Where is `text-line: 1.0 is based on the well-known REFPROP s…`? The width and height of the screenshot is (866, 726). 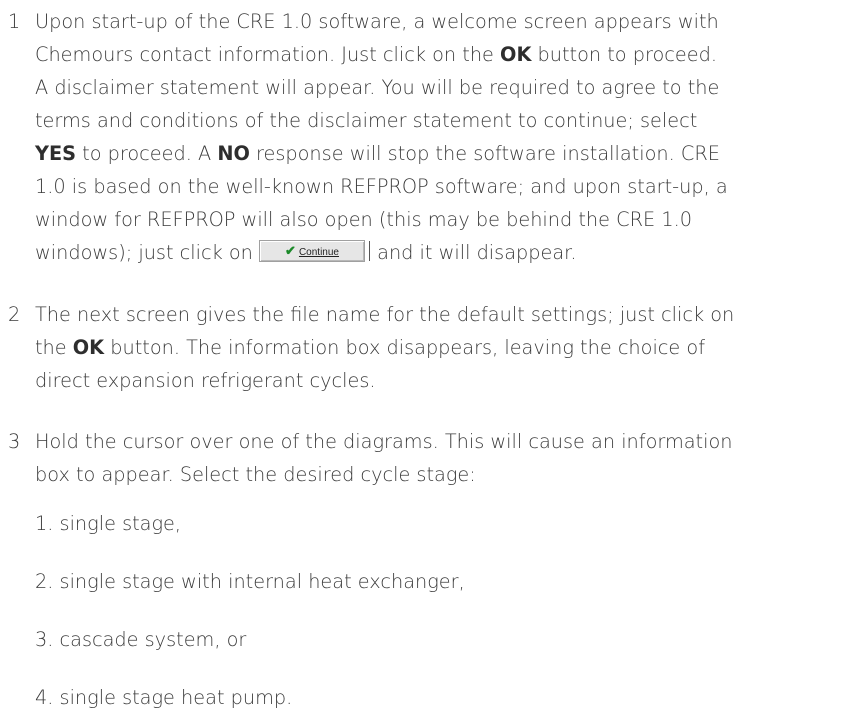 text-line: 1.0 is based on the well-known REFPROP s… is located at coordinates (449, 186).